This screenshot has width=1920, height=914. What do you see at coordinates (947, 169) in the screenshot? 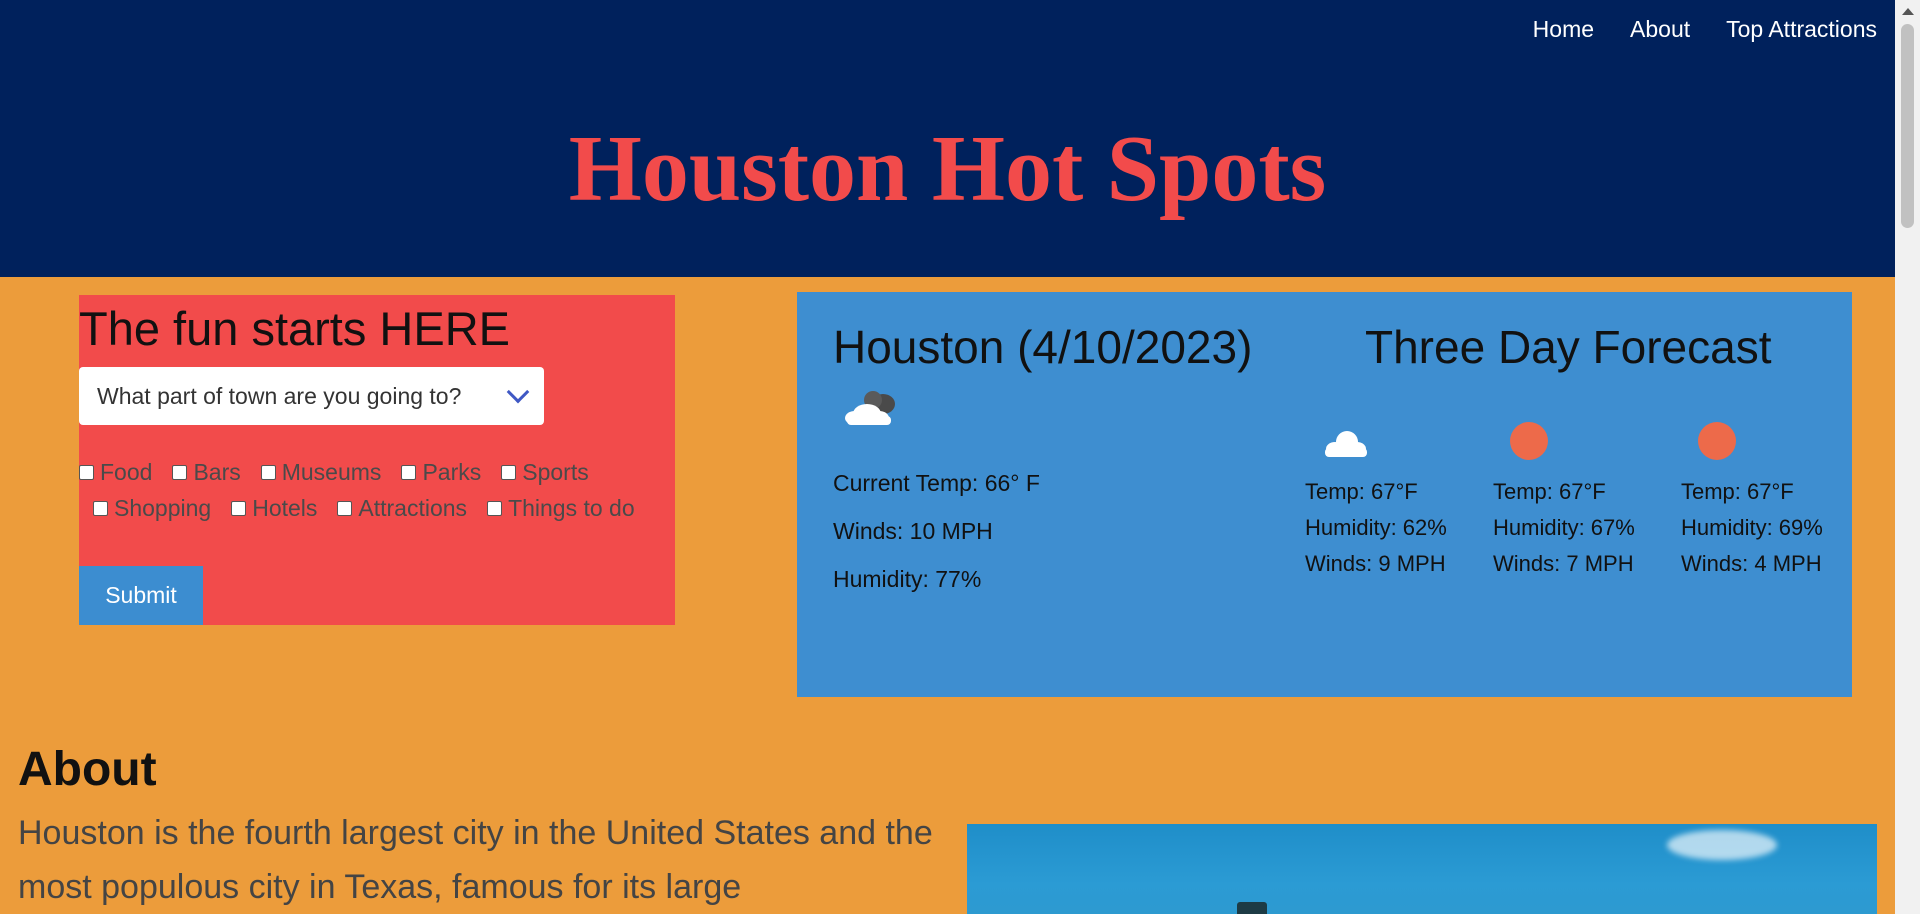
I see `site-title: Houston Hot Spots` at bounding box center [947, 169].